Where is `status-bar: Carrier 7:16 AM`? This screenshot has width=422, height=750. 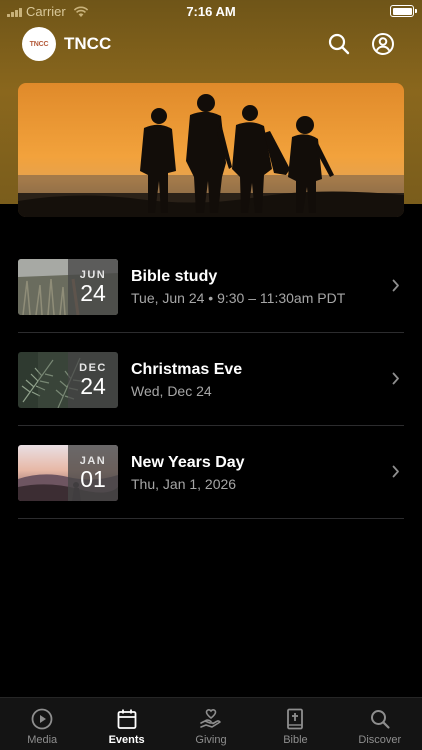
status-bar: Carrier 7:16 AM is located at coordinates (211, 11).